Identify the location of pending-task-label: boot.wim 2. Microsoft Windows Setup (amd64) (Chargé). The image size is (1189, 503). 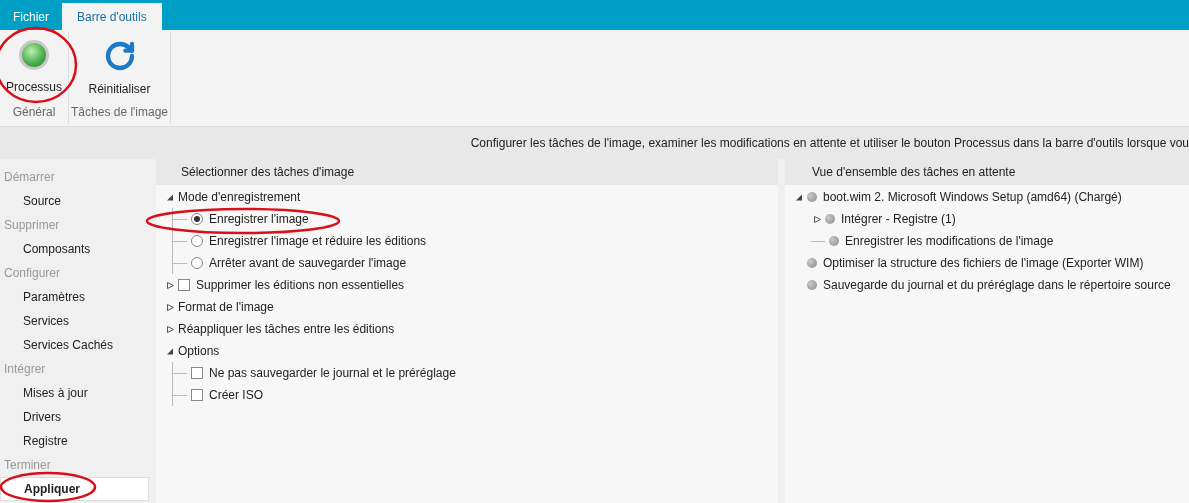
(972, 197).